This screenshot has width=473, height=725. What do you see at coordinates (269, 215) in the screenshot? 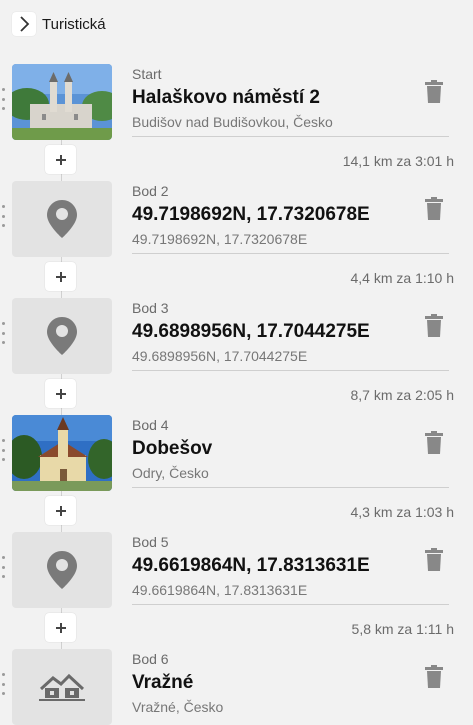
I see `waypoint-title: 49.7198692N, 17.7320678E` at bounding box center [269, 215].